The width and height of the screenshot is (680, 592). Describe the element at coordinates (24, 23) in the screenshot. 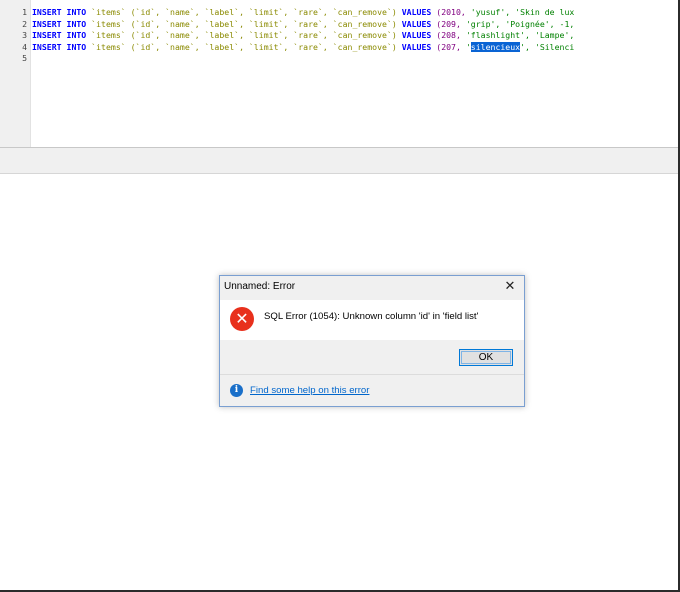

I see `line-number: 2` at that location.